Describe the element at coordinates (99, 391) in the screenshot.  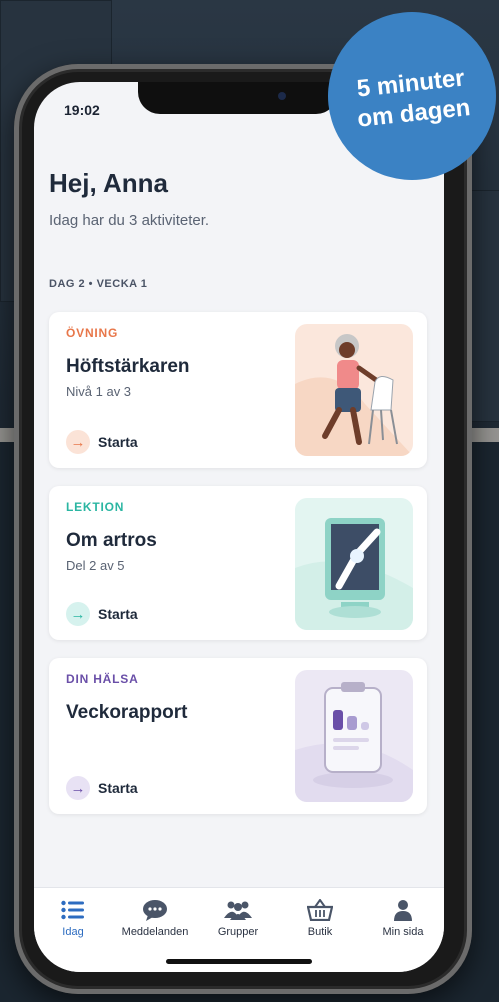
I see `card-meta: Nivå 1 av 3` at that location.